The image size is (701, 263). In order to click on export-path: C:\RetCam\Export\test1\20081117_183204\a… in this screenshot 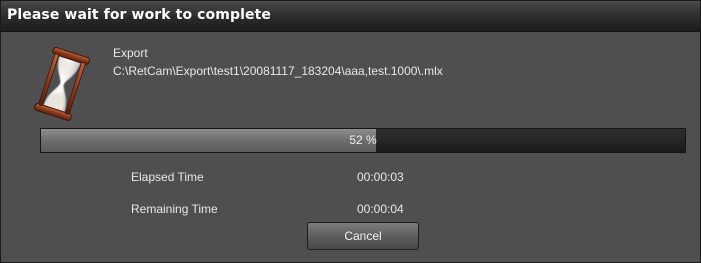, I will do `click(278, 71)`.